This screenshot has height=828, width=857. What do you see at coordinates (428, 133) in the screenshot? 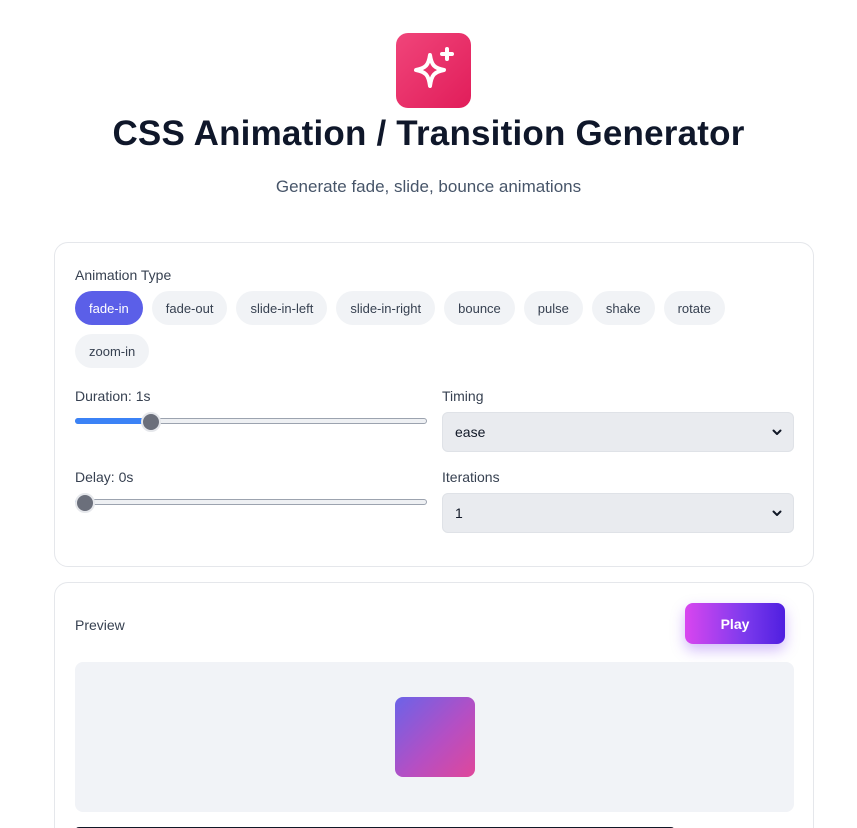
I see `page-title: CSS Animation / Transition Generator` at bounding box center [428, 133].